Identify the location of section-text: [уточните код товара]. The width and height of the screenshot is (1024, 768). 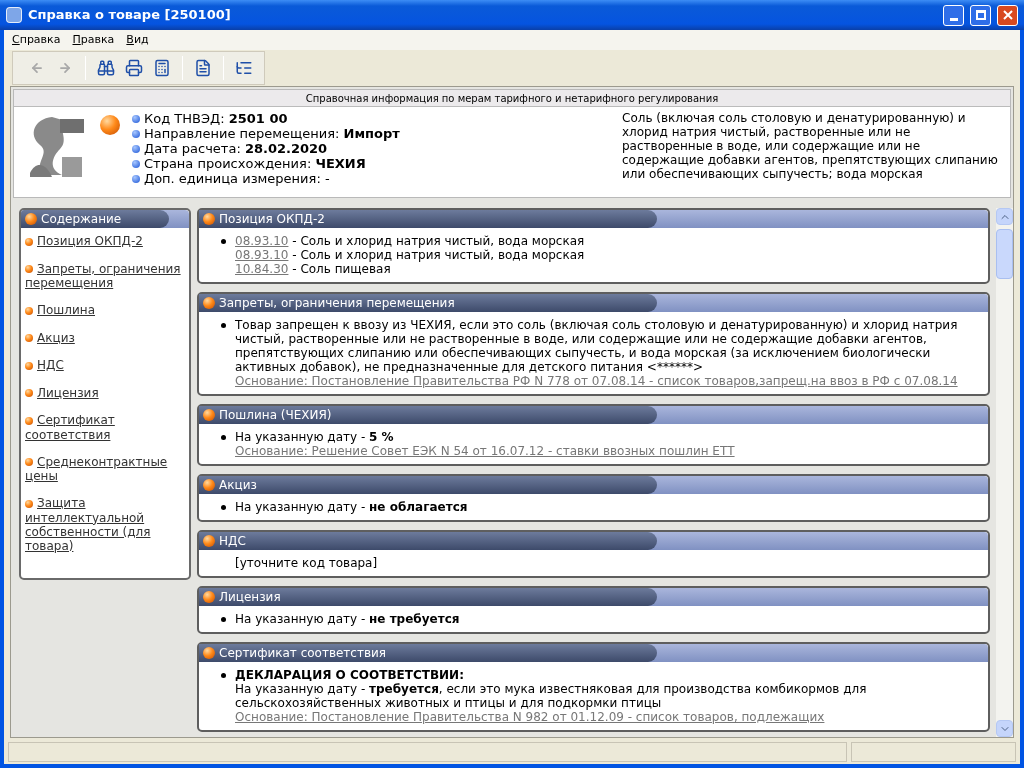
(307, 563).